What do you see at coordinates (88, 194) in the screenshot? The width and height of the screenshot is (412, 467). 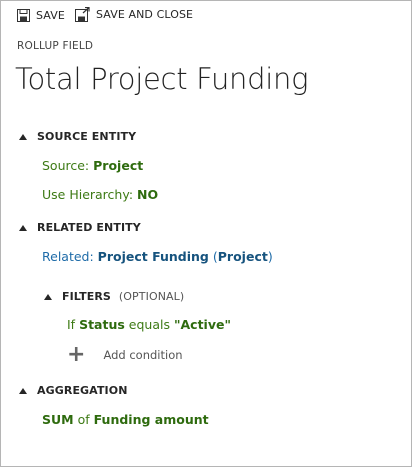 I see `hierarchy-label: Use Hierarchy:` at bounding box center [88, 194].